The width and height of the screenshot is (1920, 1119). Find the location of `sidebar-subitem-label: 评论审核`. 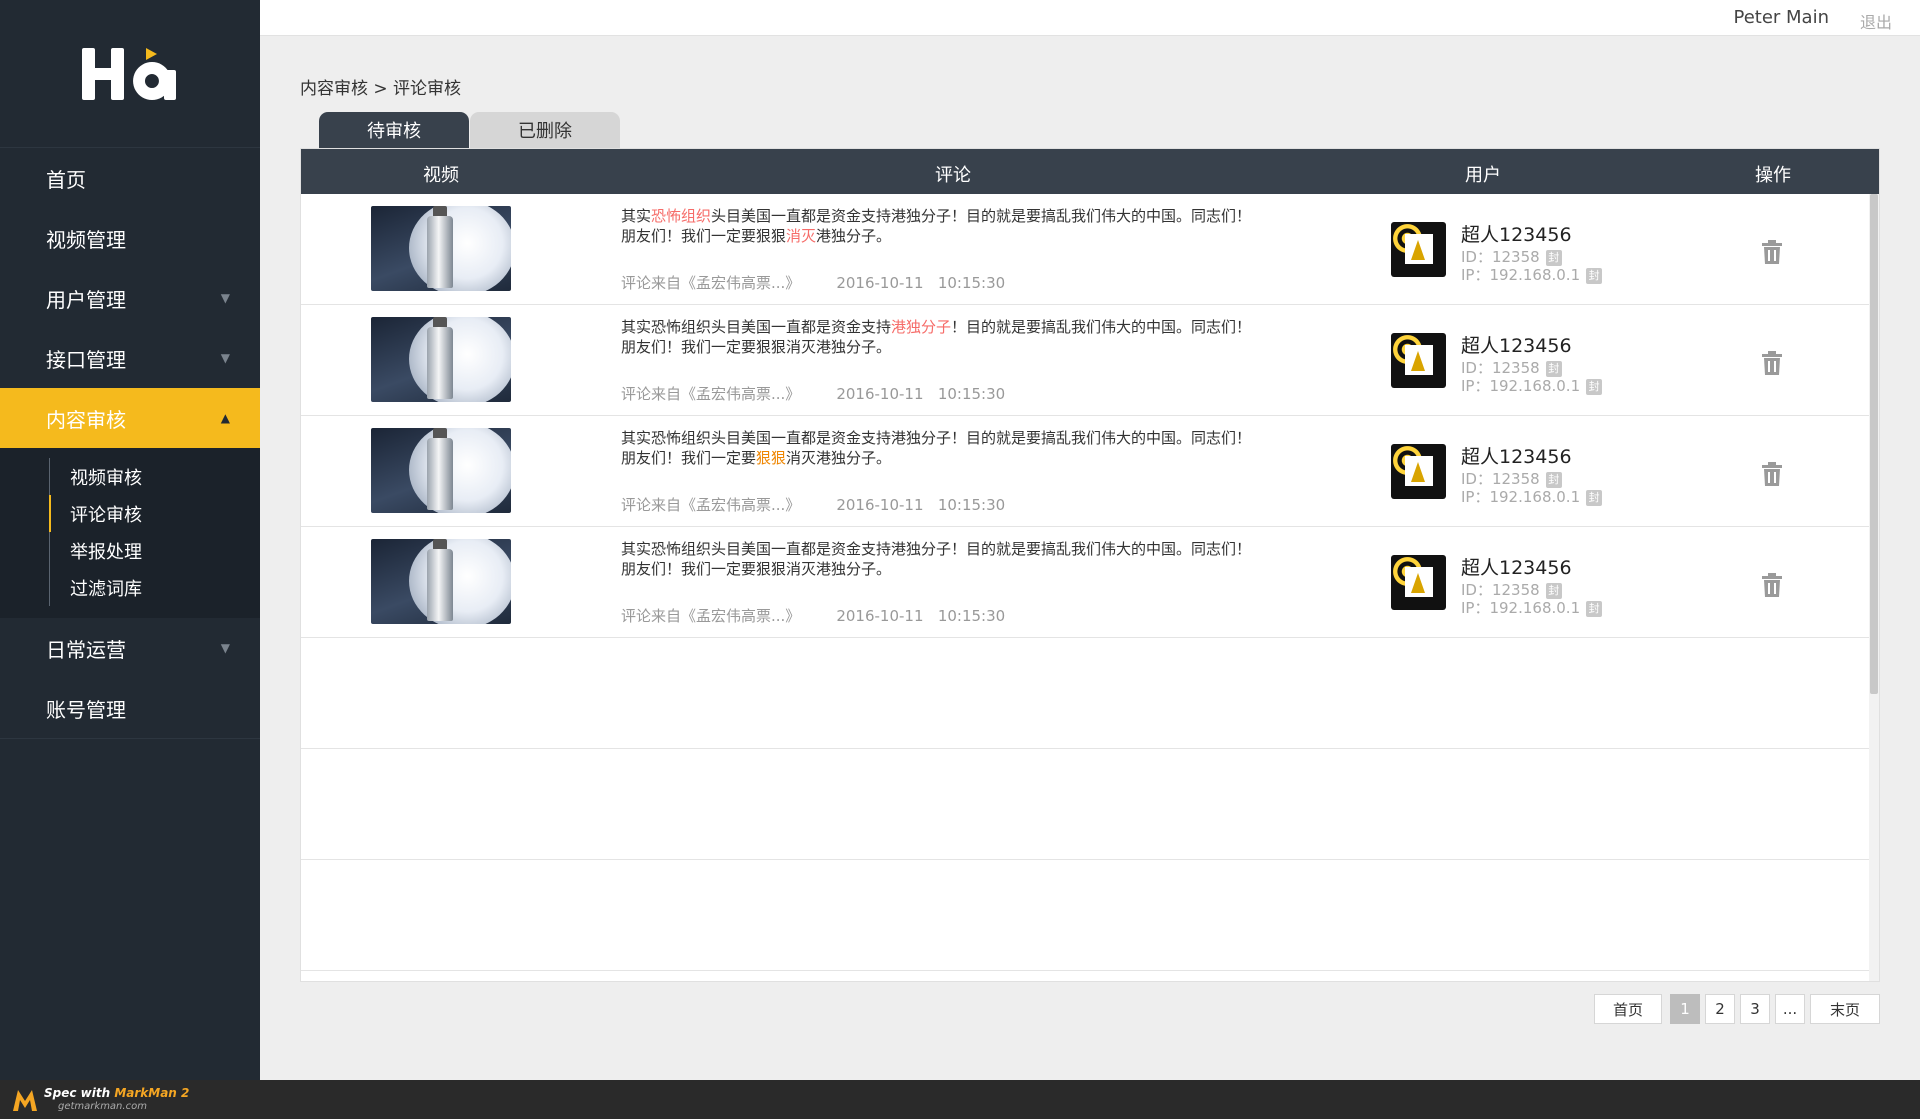

sidebar-subitem-label: 评论审核 is located at coordinates (106, 515).